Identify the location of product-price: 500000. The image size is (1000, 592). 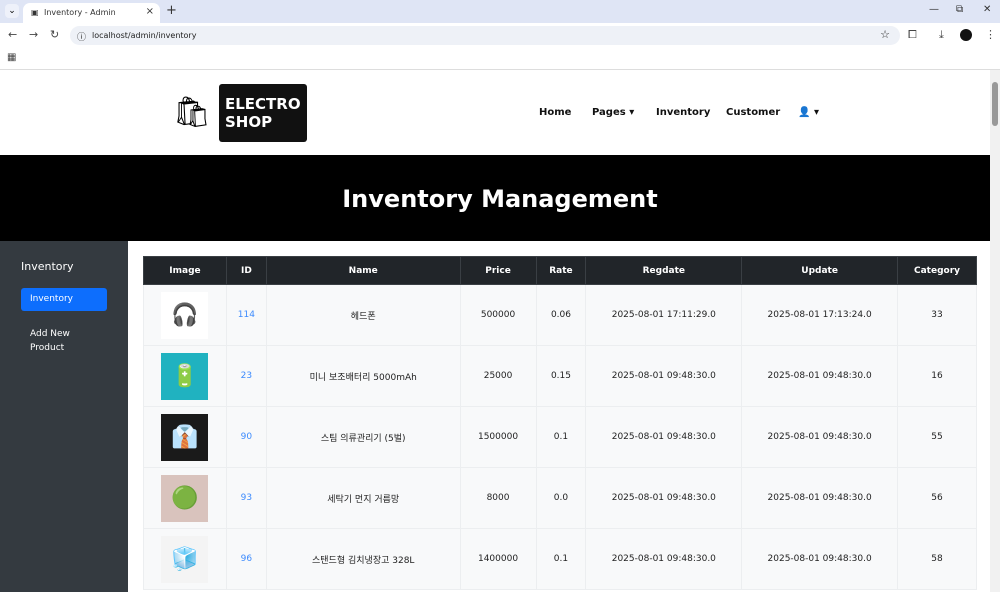
(498, 315).